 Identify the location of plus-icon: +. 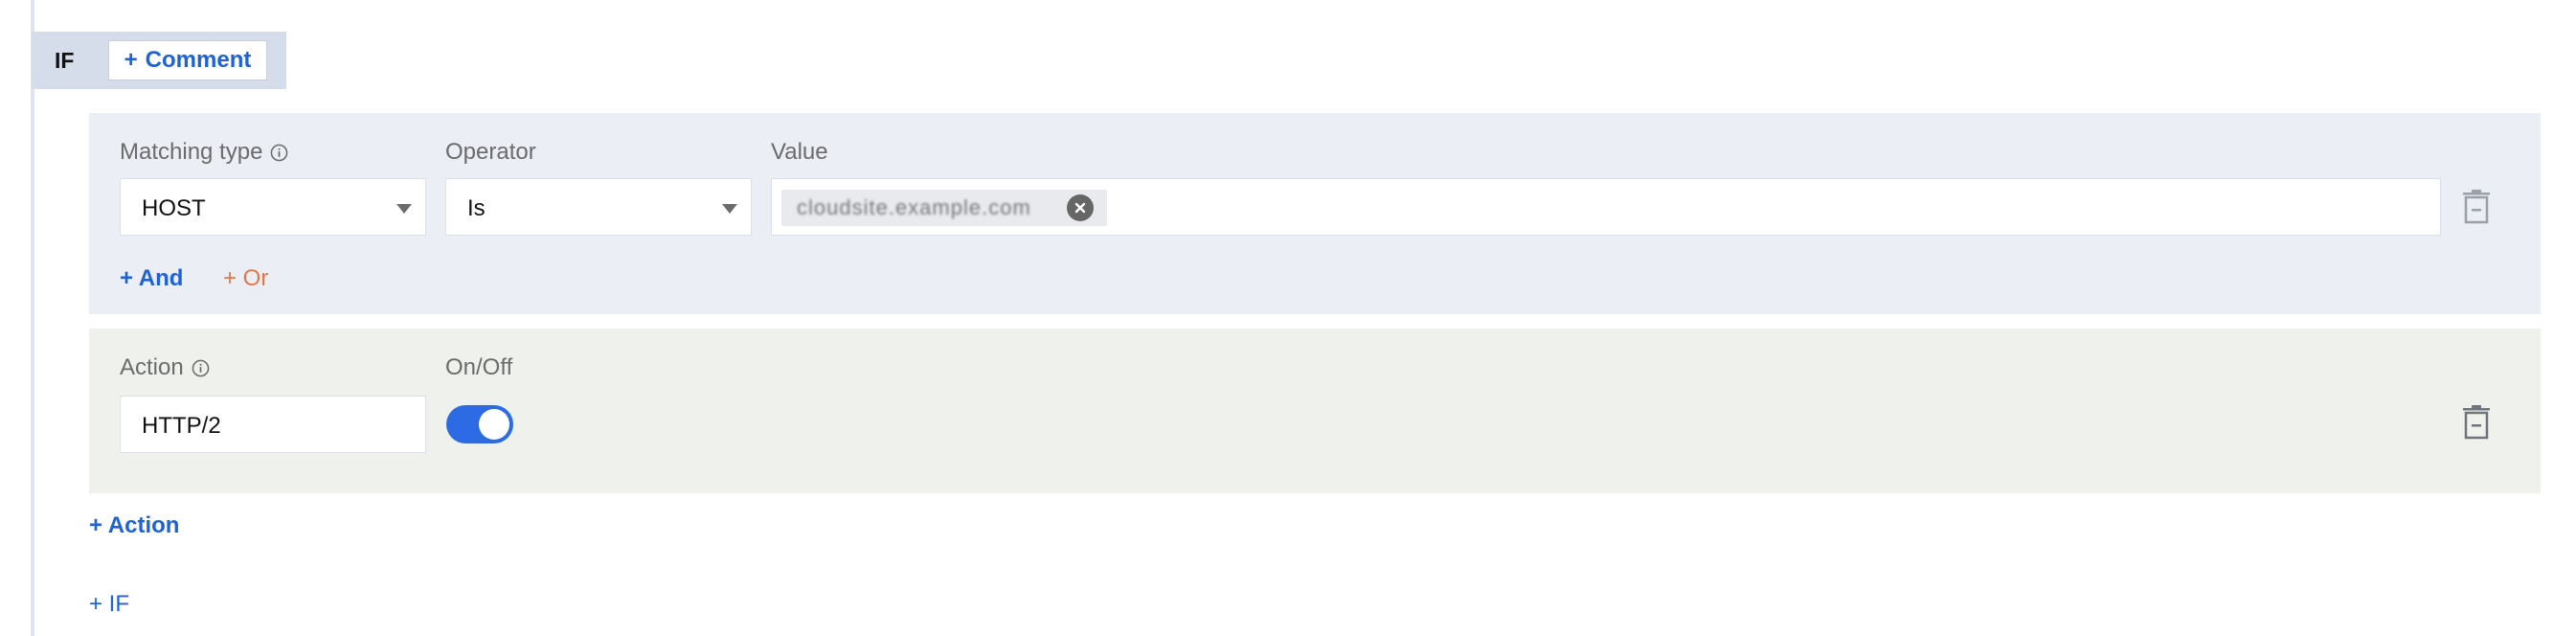
(131, 60).